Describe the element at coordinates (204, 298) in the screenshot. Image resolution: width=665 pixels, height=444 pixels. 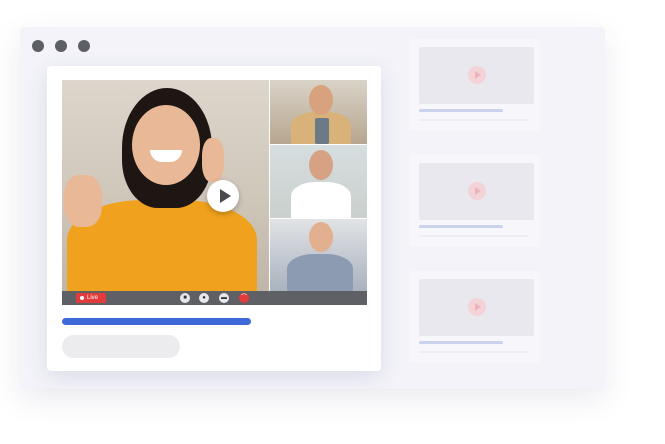
I see `microphone-icon: ●` at that location.